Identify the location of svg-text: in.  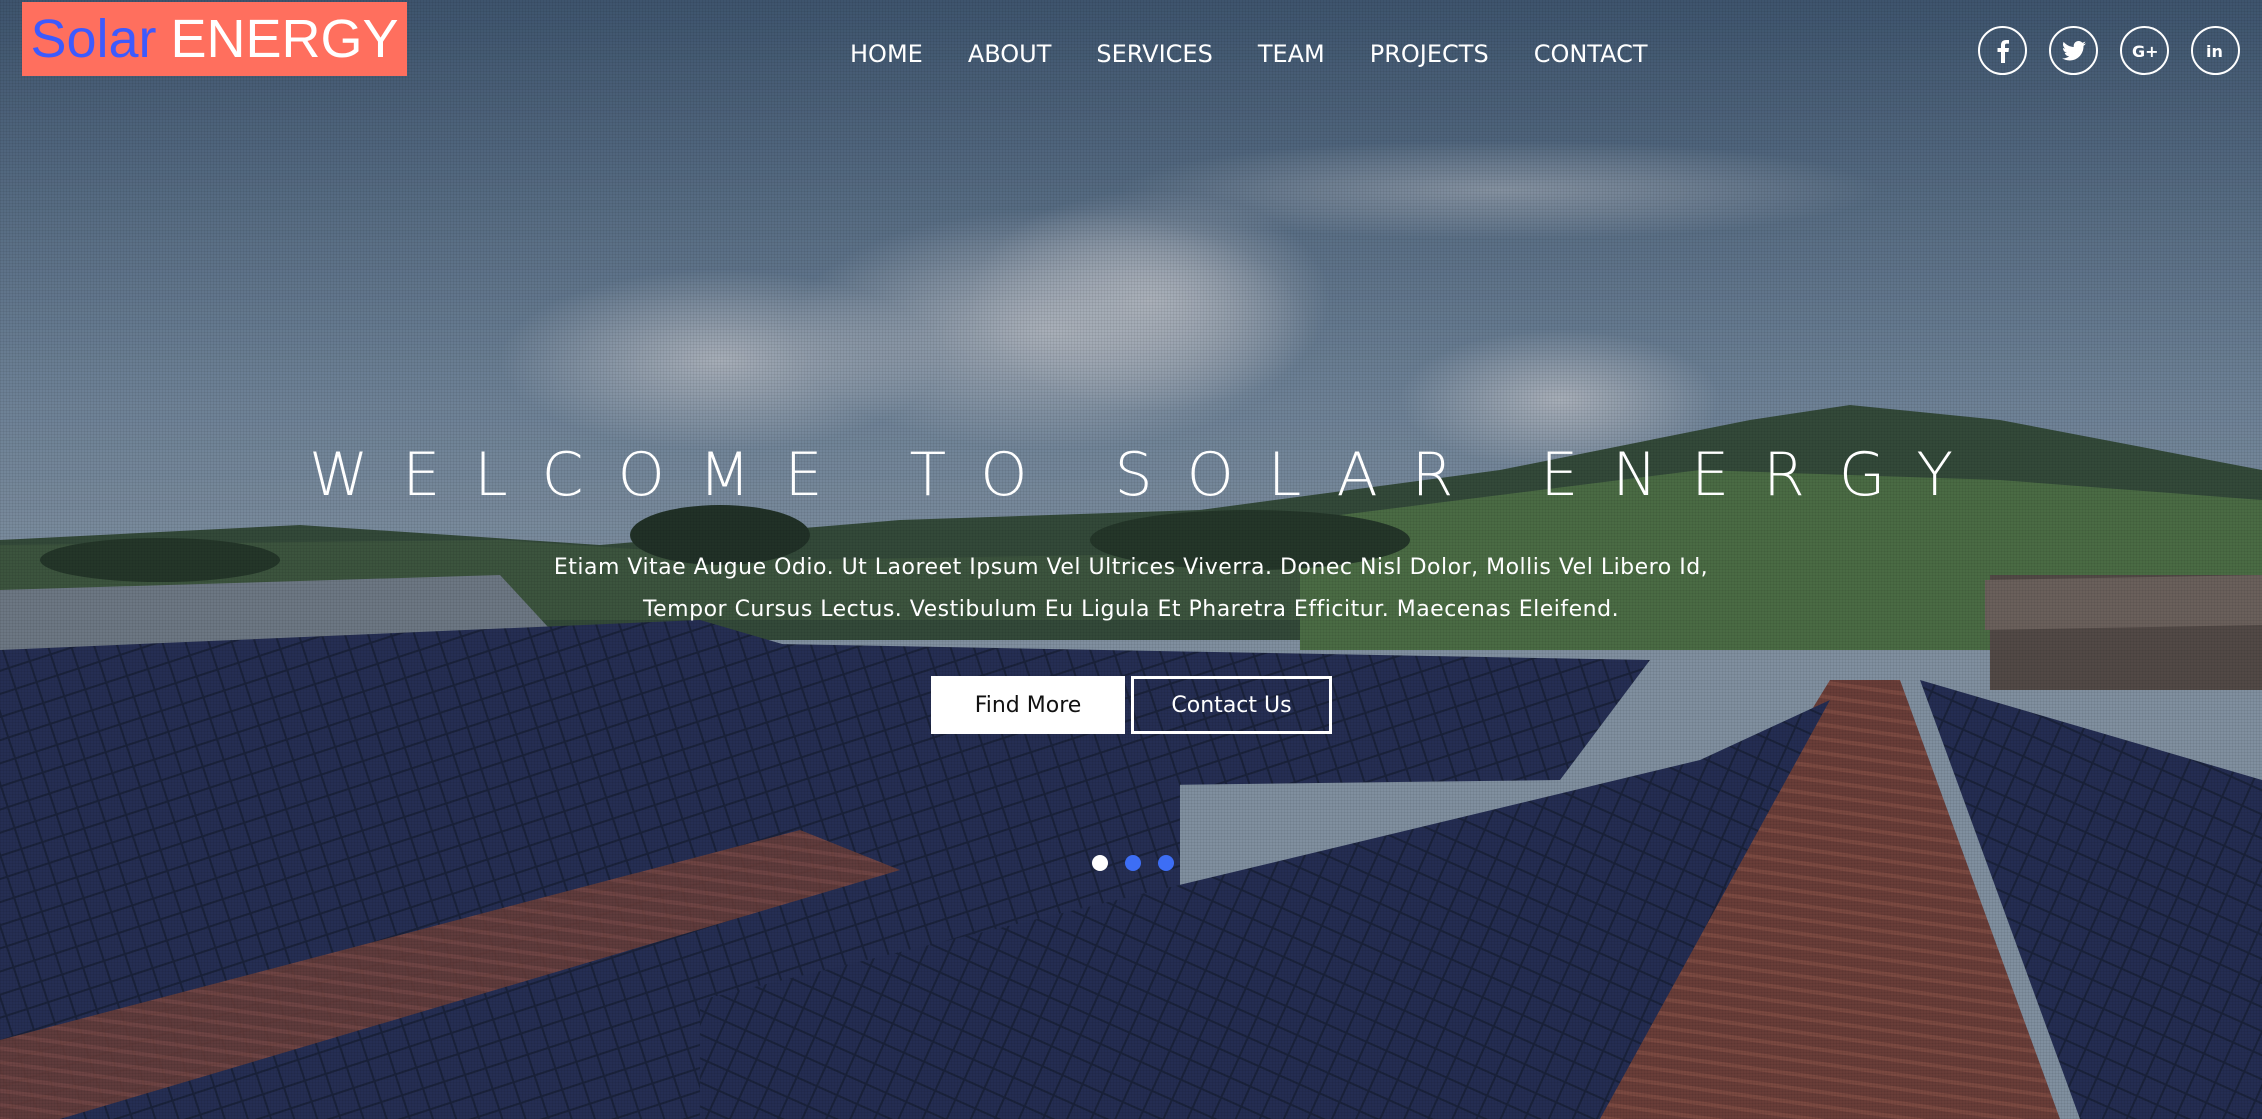
(2214, 51).